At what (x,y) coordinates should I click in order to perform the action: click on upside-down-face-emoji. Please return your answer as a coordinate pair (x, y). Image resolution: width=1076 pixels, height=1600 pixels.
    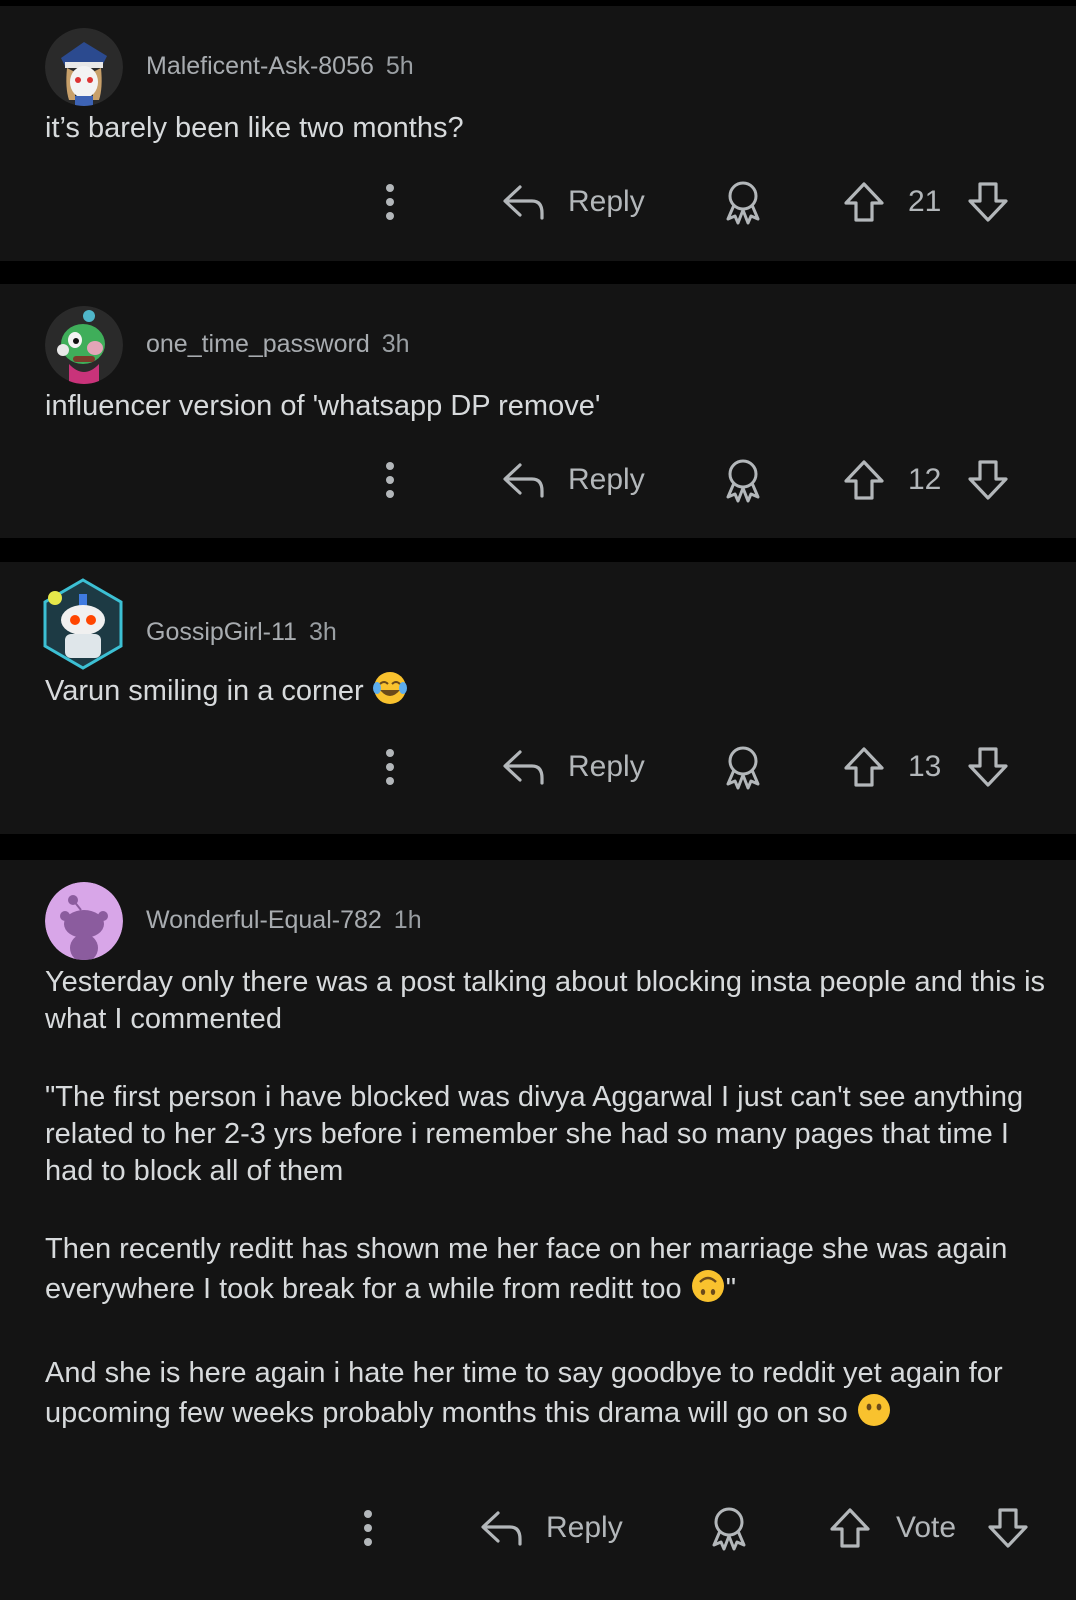
    Looking at the image, I should click on (708, 1291).